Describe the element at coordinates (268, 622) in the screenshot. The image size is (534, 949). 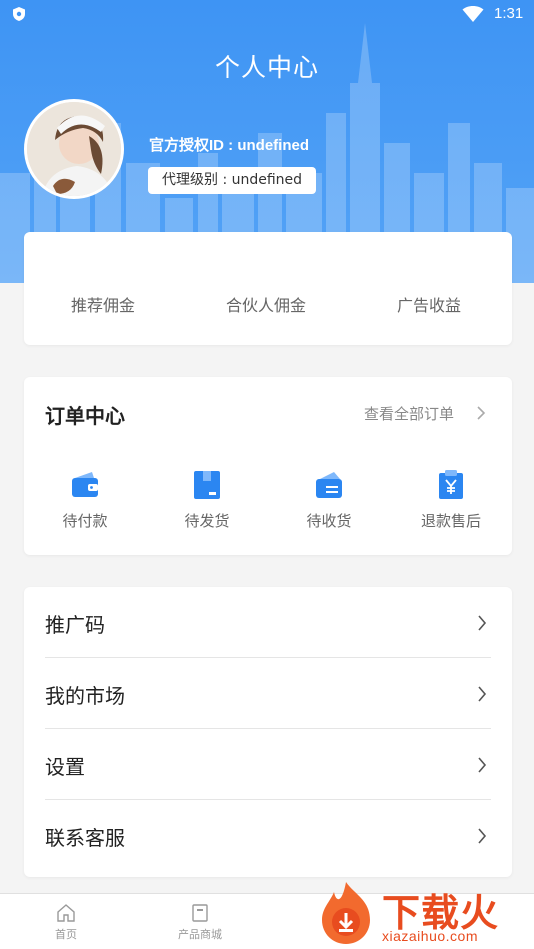
I see `menu-item-promo-code: 推广码` at that location.